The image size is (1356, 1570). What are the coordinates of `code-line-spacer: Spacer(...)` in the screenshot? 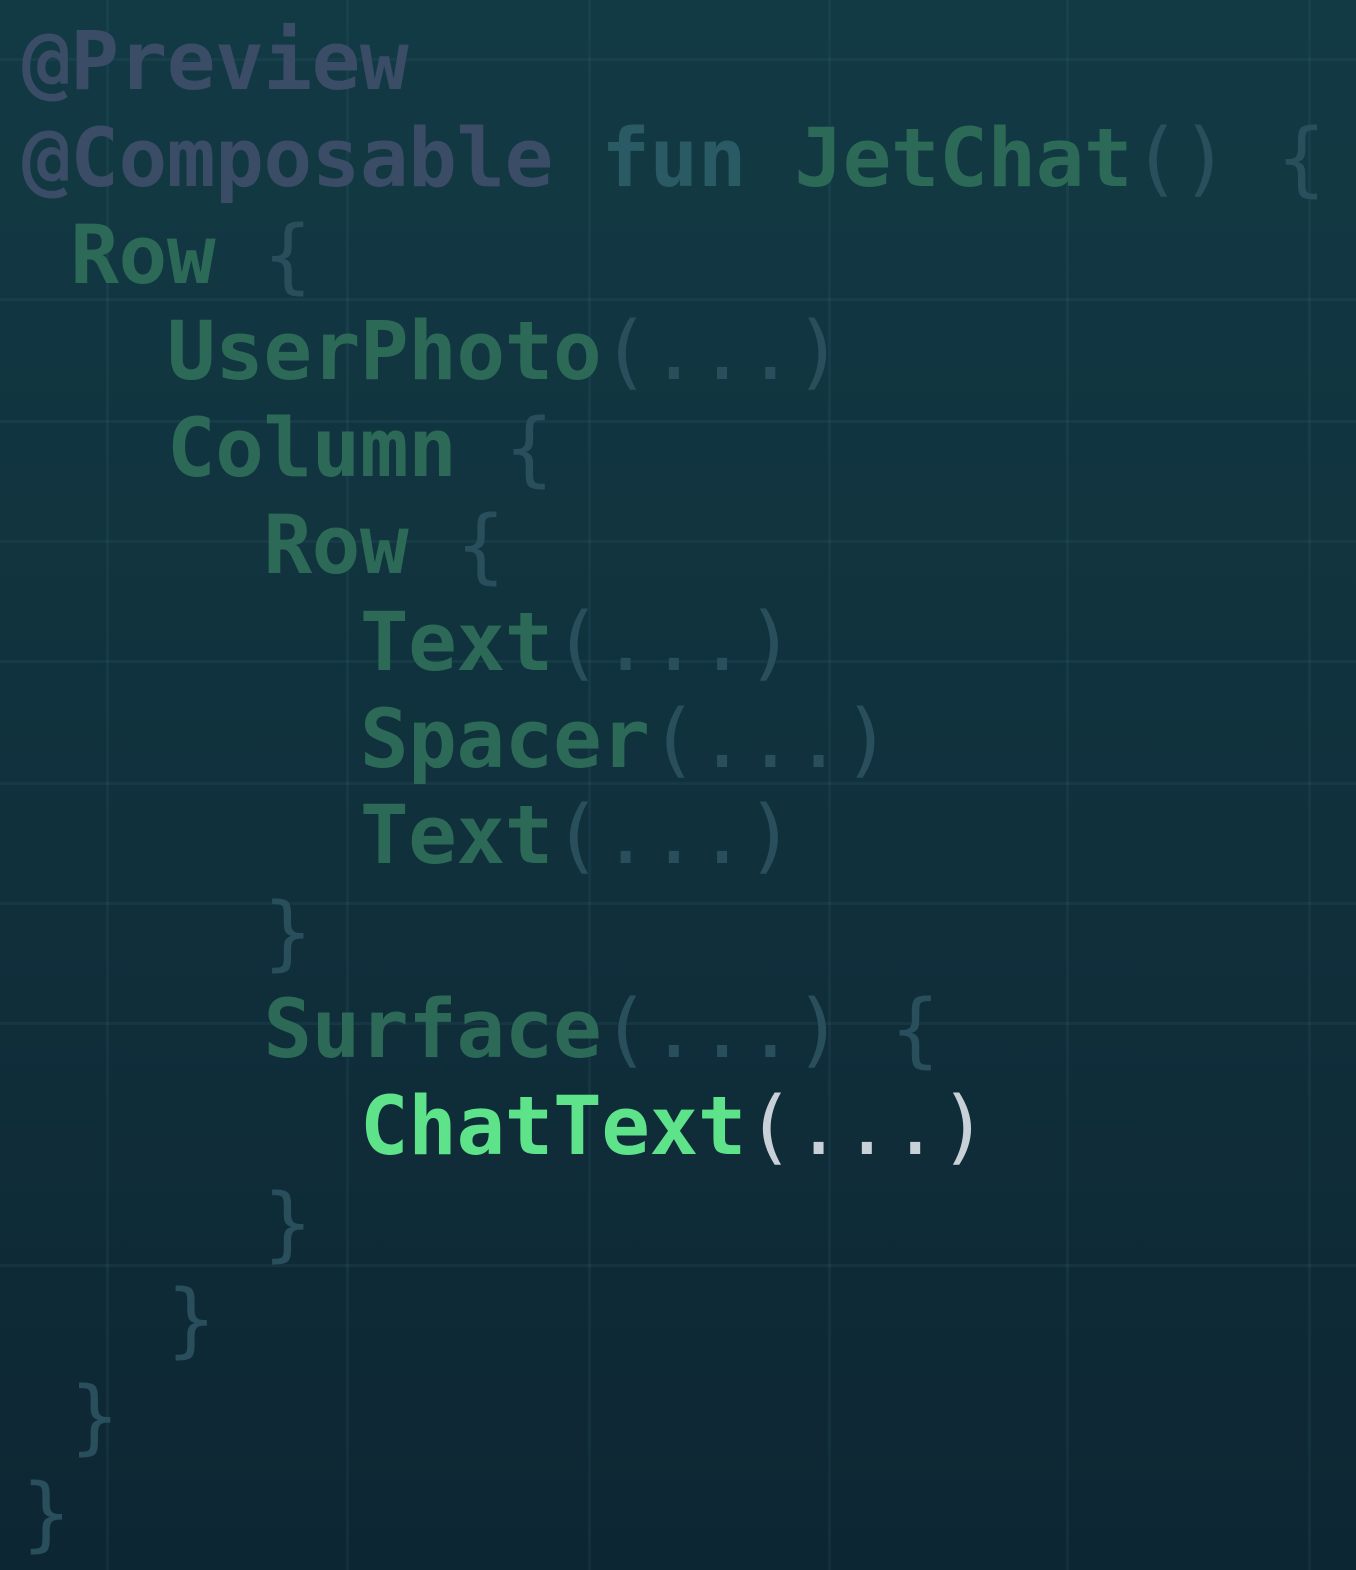 It's located at (673, 740).